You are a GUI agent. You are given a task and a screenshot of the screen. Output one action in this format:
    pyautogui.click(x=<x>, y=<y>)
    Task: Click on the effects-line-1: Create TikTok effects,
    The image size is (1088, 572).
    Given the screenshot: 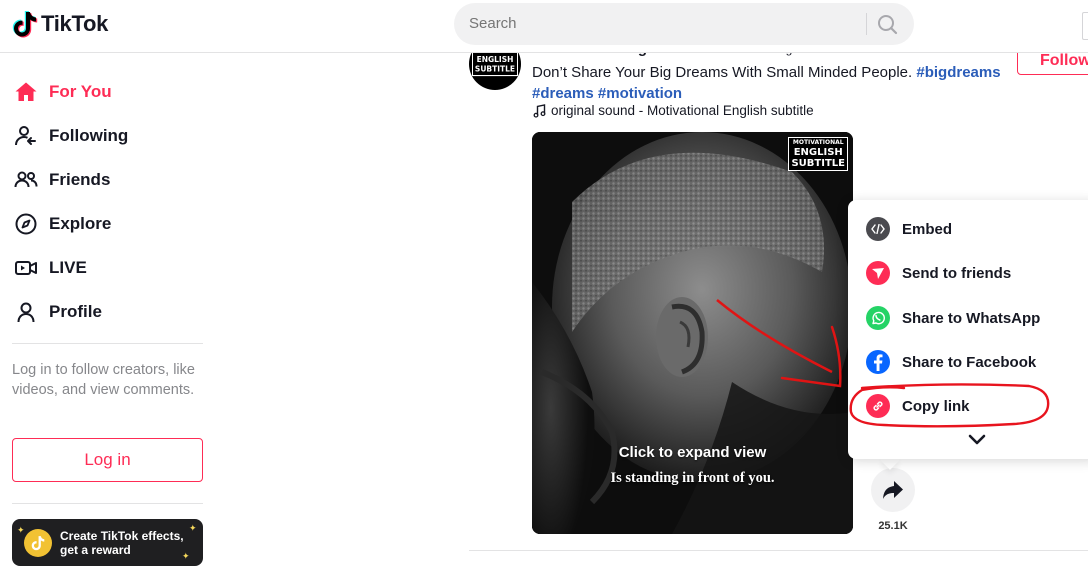 What is the action you would take?
    pyautogui.click(x=122, y=535)
    